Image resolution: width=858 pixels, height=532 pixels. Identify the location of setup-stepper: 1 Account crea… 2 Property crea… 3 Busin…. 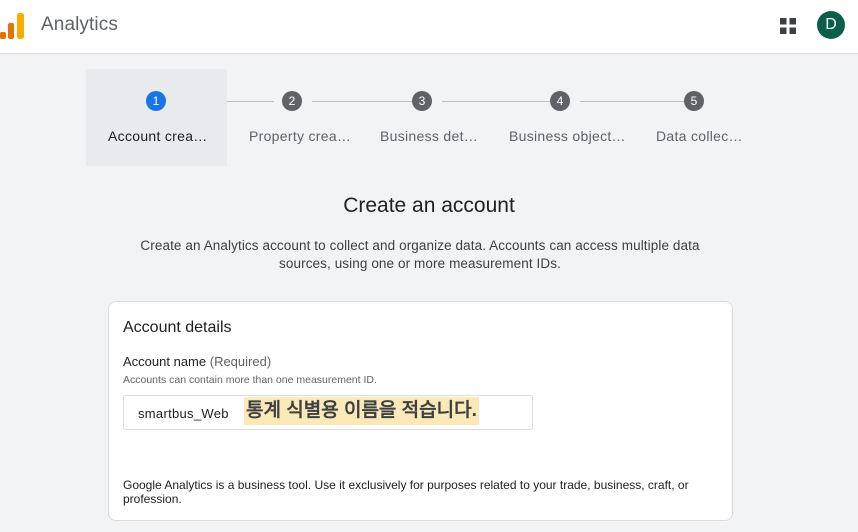
(416, 117).